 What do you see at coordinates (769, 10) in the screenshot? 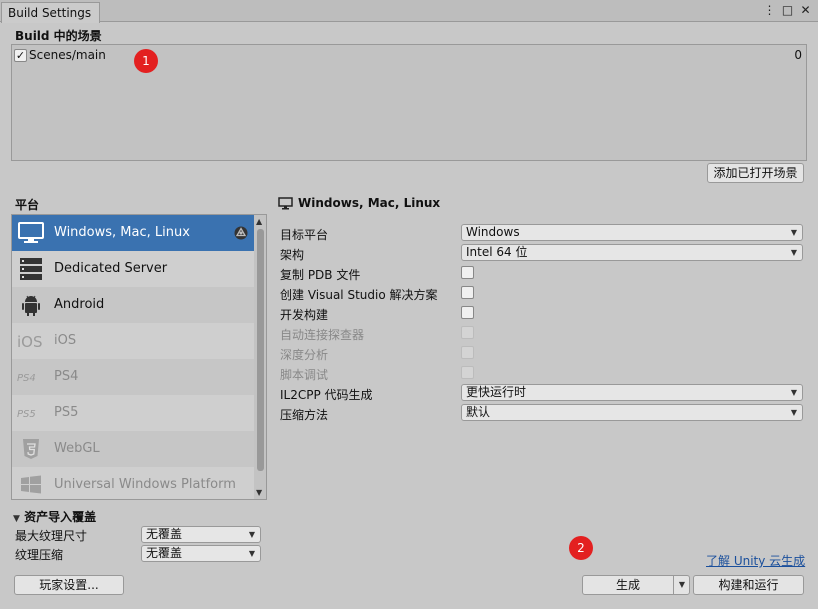
I see `menu-icon: ⋮` at bounding box center [769, 10].